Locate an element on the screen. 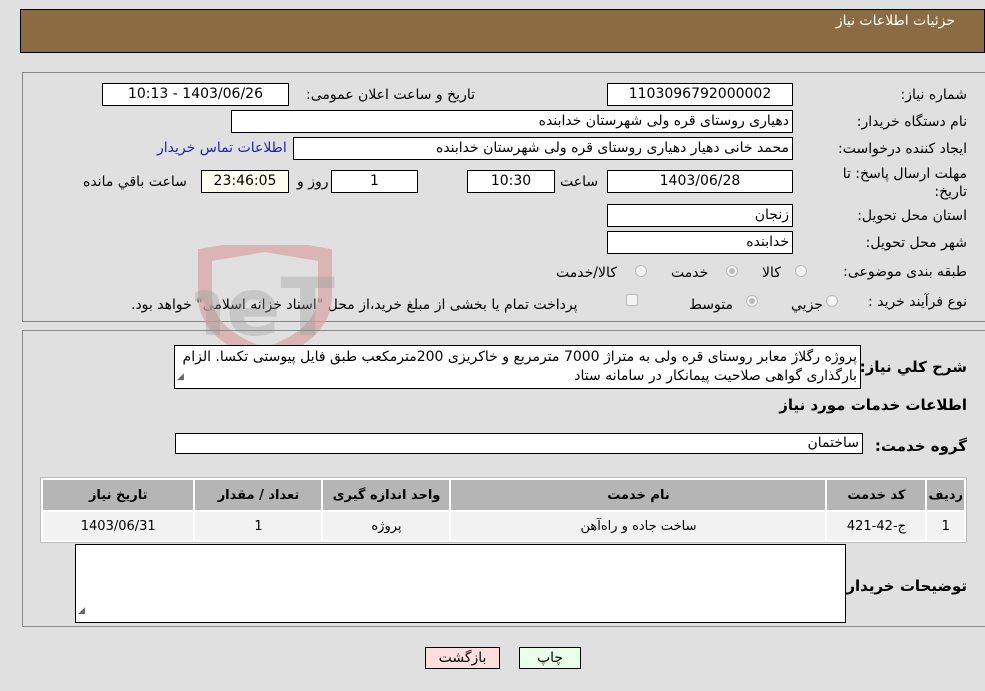 The width and height of the screenshot is (985, 691). province-label: استان محل تحویل: is located at coordinates (912, 216).